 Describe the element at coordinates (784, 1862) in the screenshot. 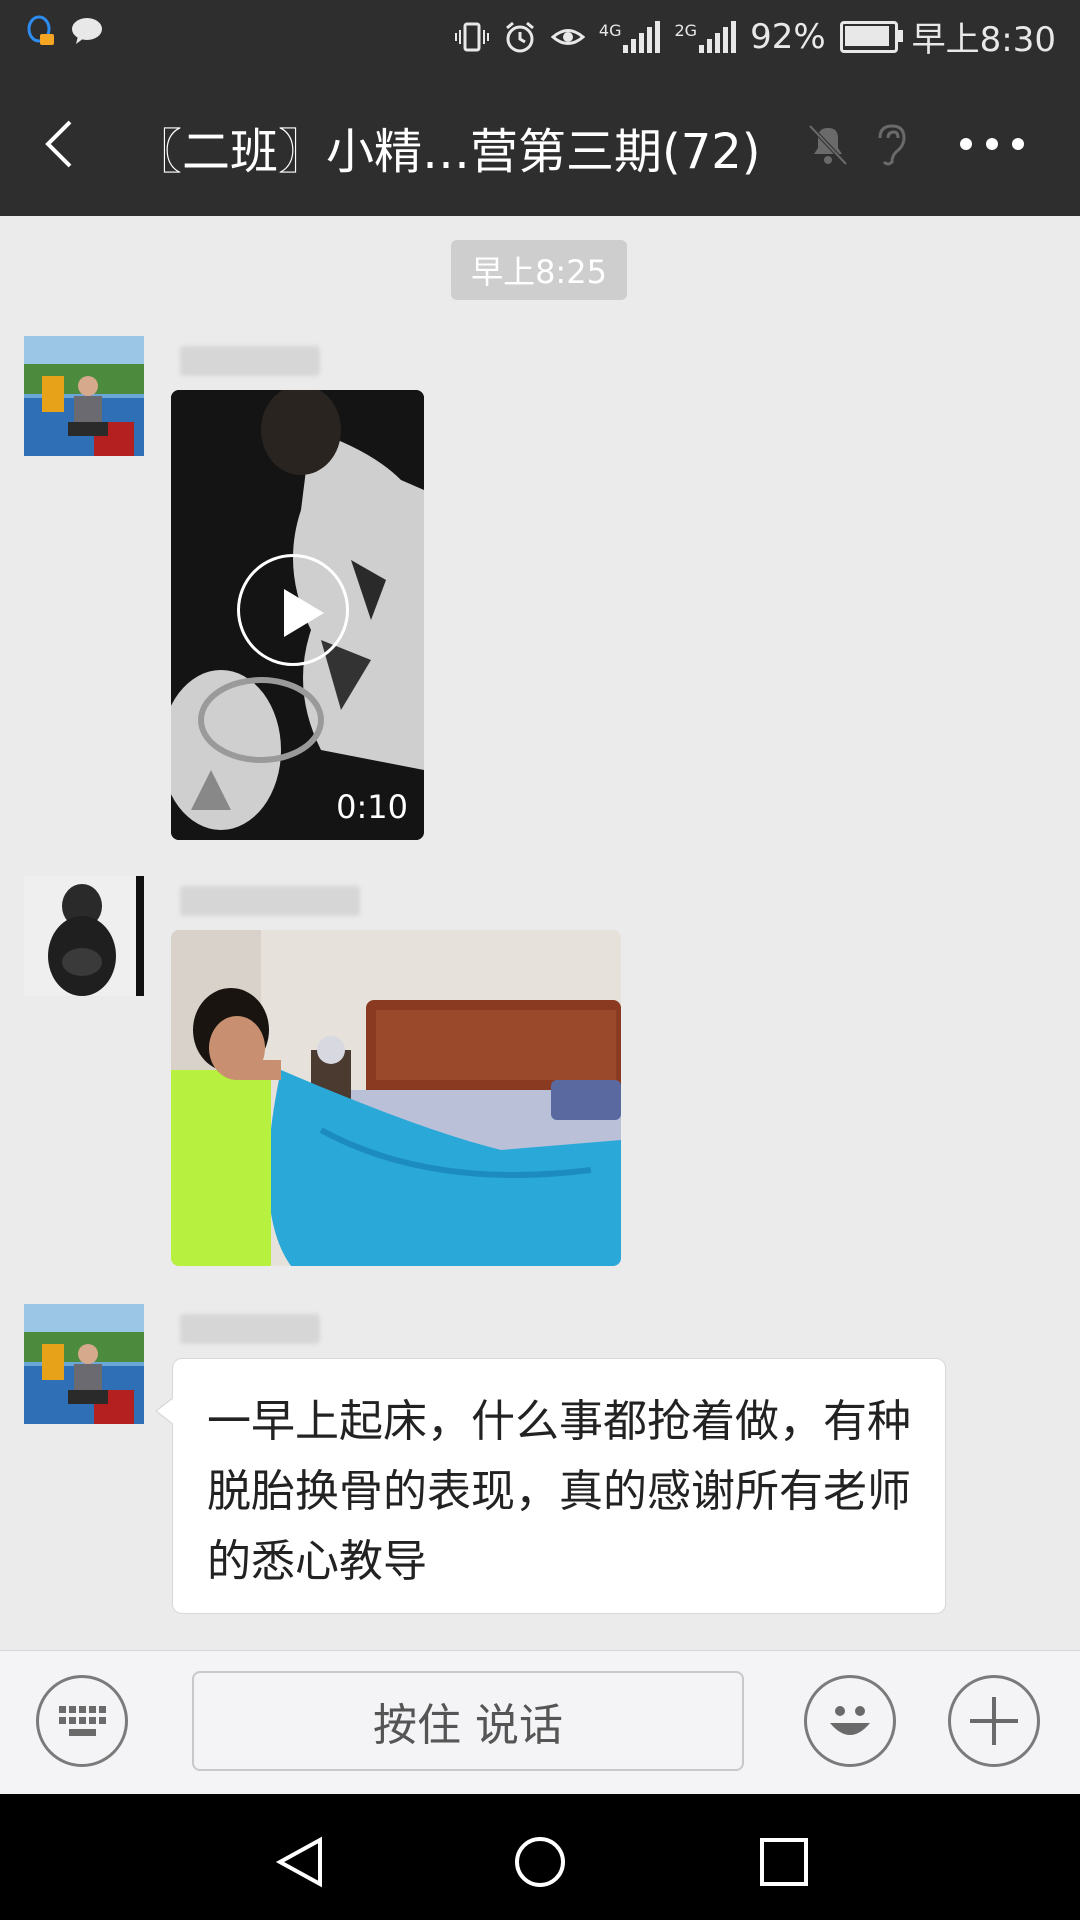

I see `nav-recents-icon` at that location.